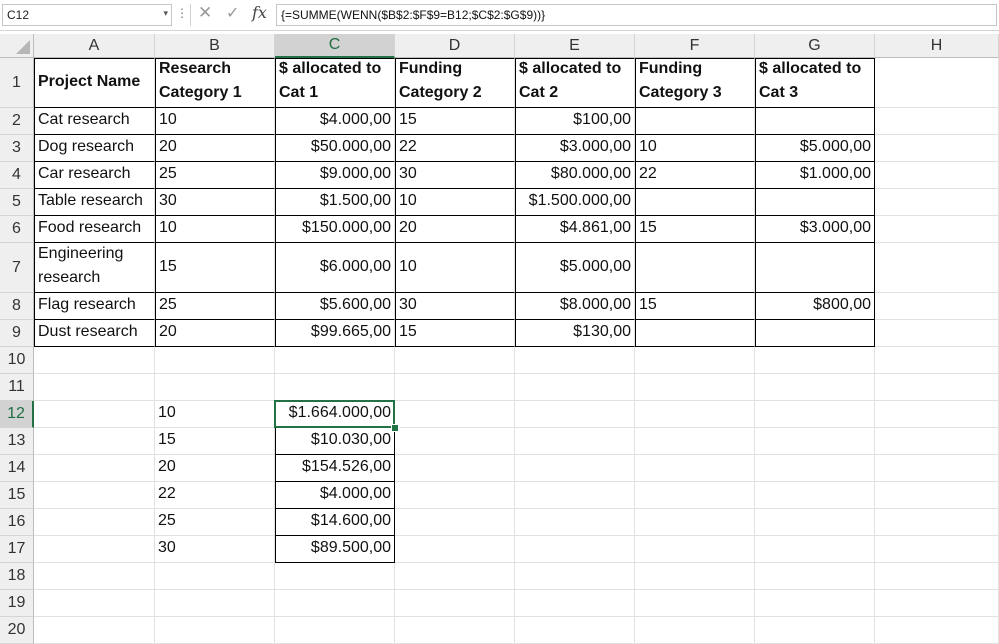  What do you see at coordinates (575, 229) in the screenshot?
I see `cell-e6: $4.861,00` at bounding box center [575, 229].